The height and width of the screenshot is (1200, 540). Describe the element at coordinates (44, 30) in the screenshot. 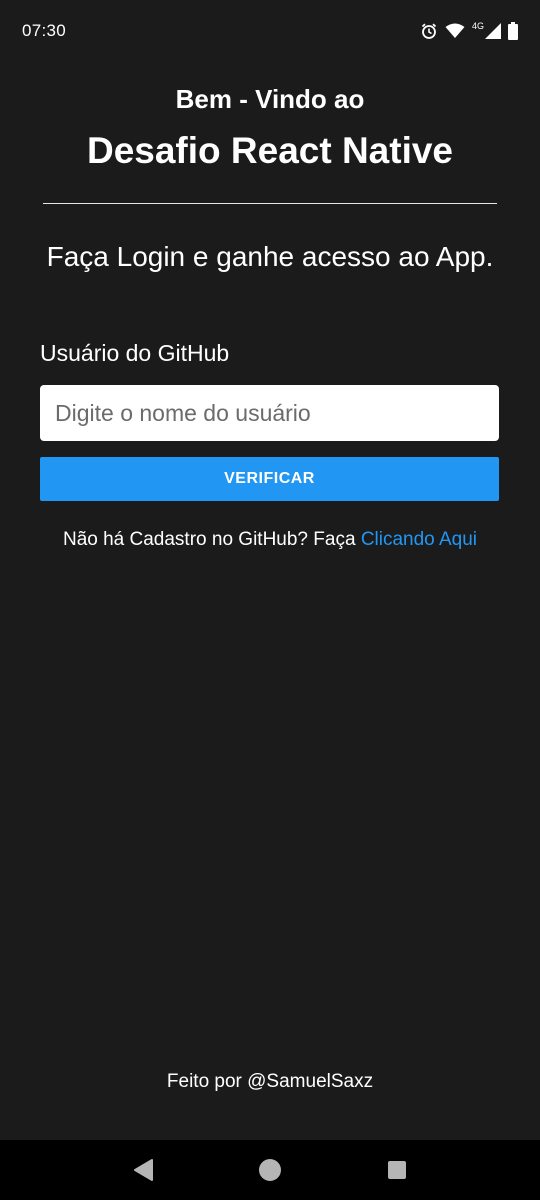

I see `status-time: 07:30` at that location.